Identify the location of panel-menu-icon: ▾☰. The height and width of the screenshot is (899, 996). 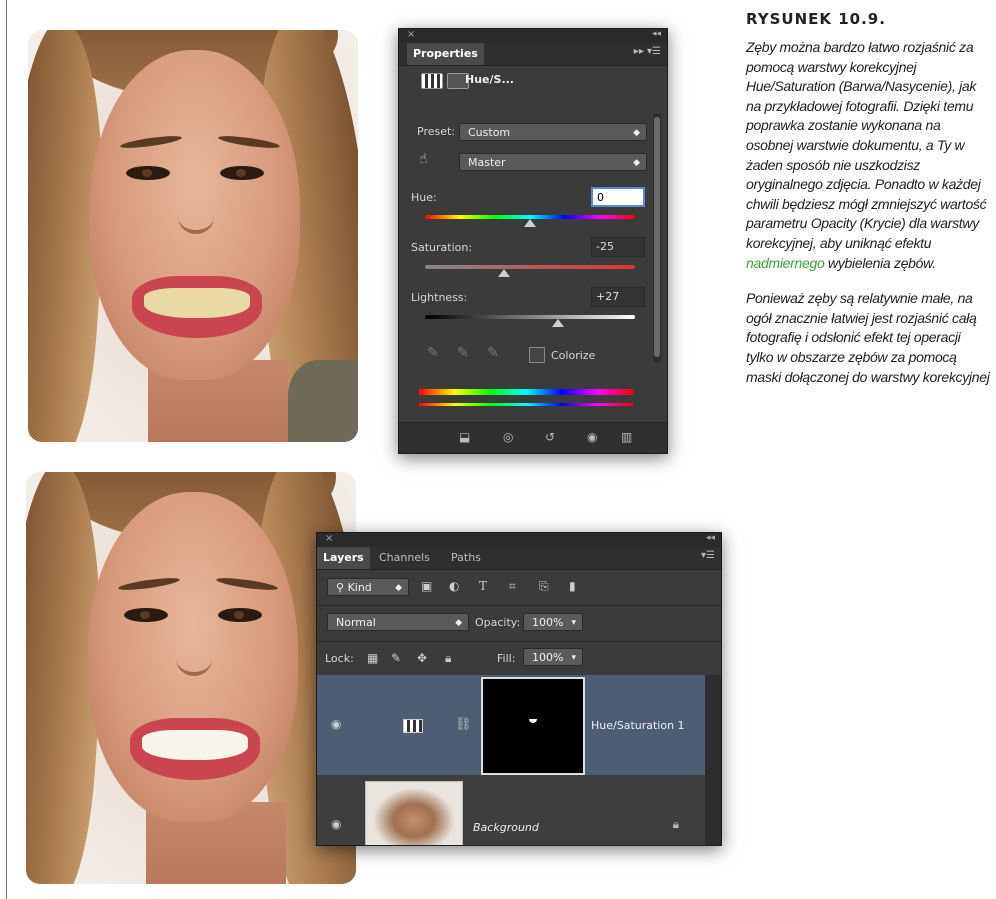
(708, 555).